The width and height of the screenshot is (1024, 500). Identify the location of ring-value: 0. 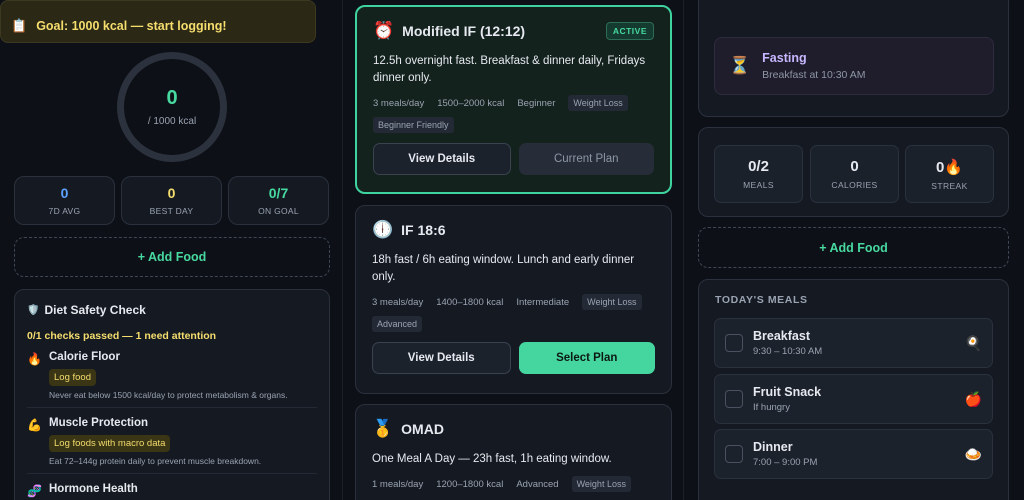
(172, 98).